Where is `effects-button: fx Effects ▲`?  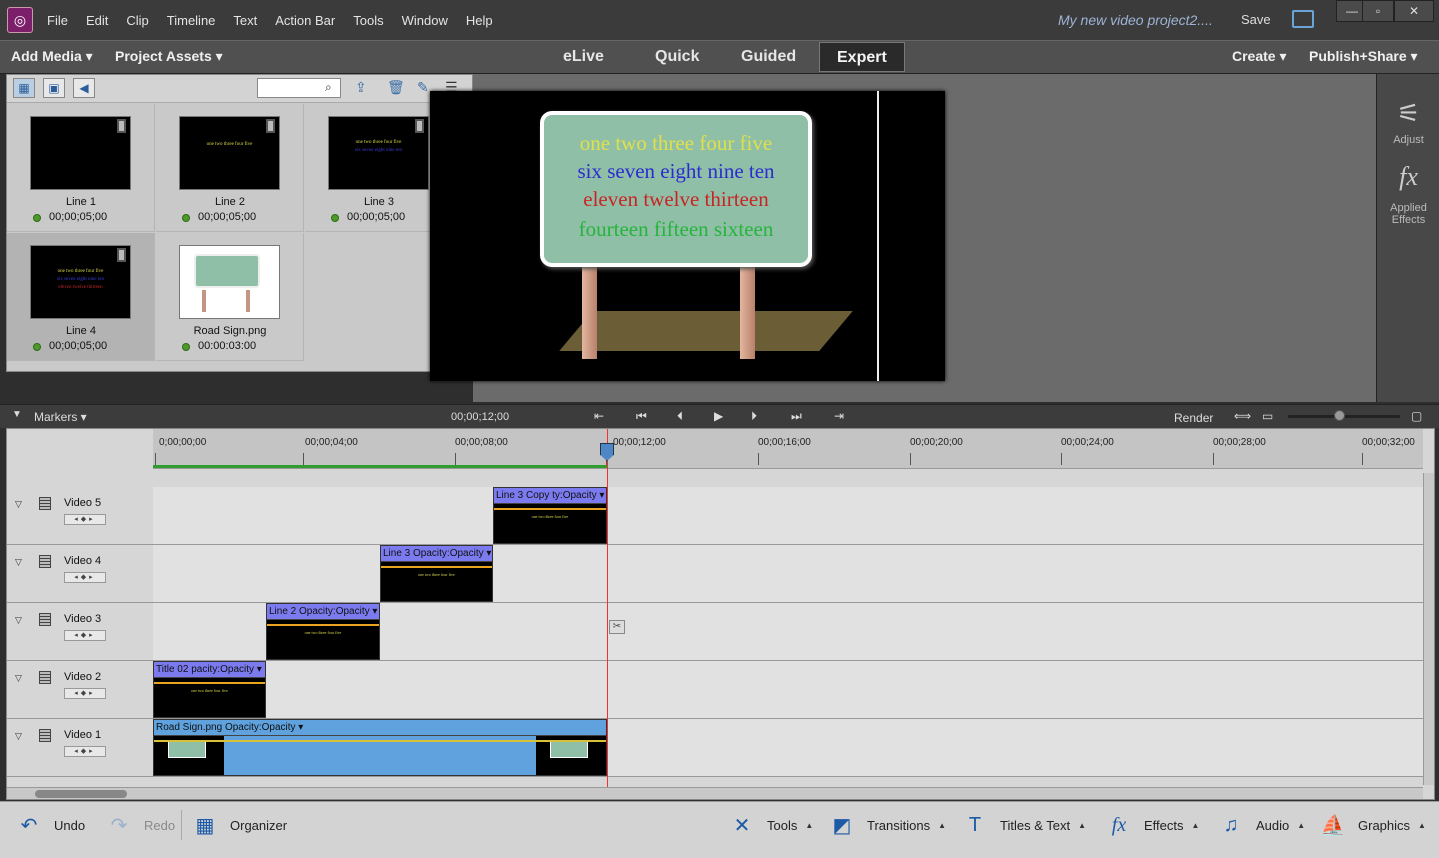 effects-button: fx Effects ▲ is located at coordinates (1153, 825).